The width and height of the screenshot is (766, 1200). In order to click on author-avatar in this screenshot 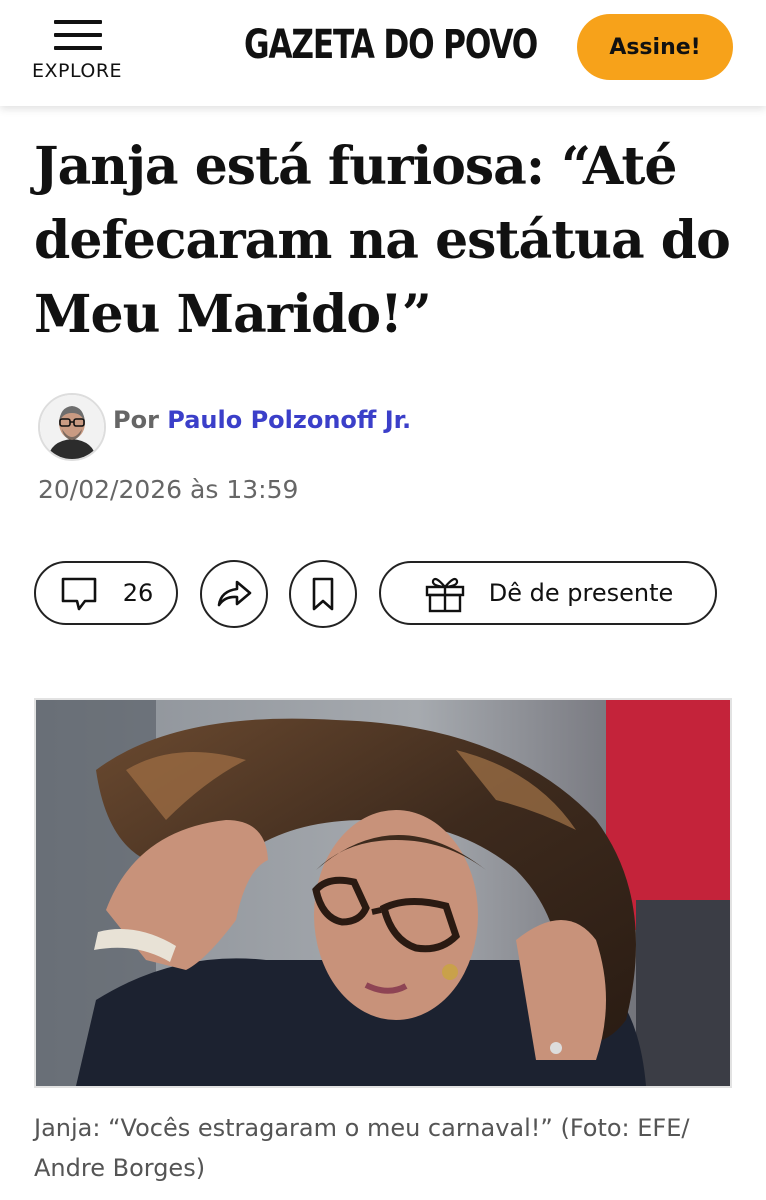, I will do `click(72, 427)`.